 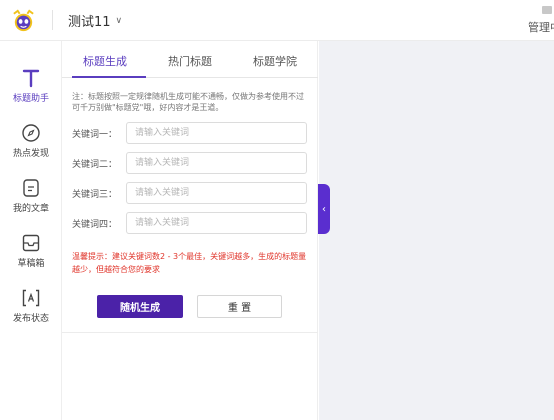 I want to click on document-icon, so click(x=31, y=188).